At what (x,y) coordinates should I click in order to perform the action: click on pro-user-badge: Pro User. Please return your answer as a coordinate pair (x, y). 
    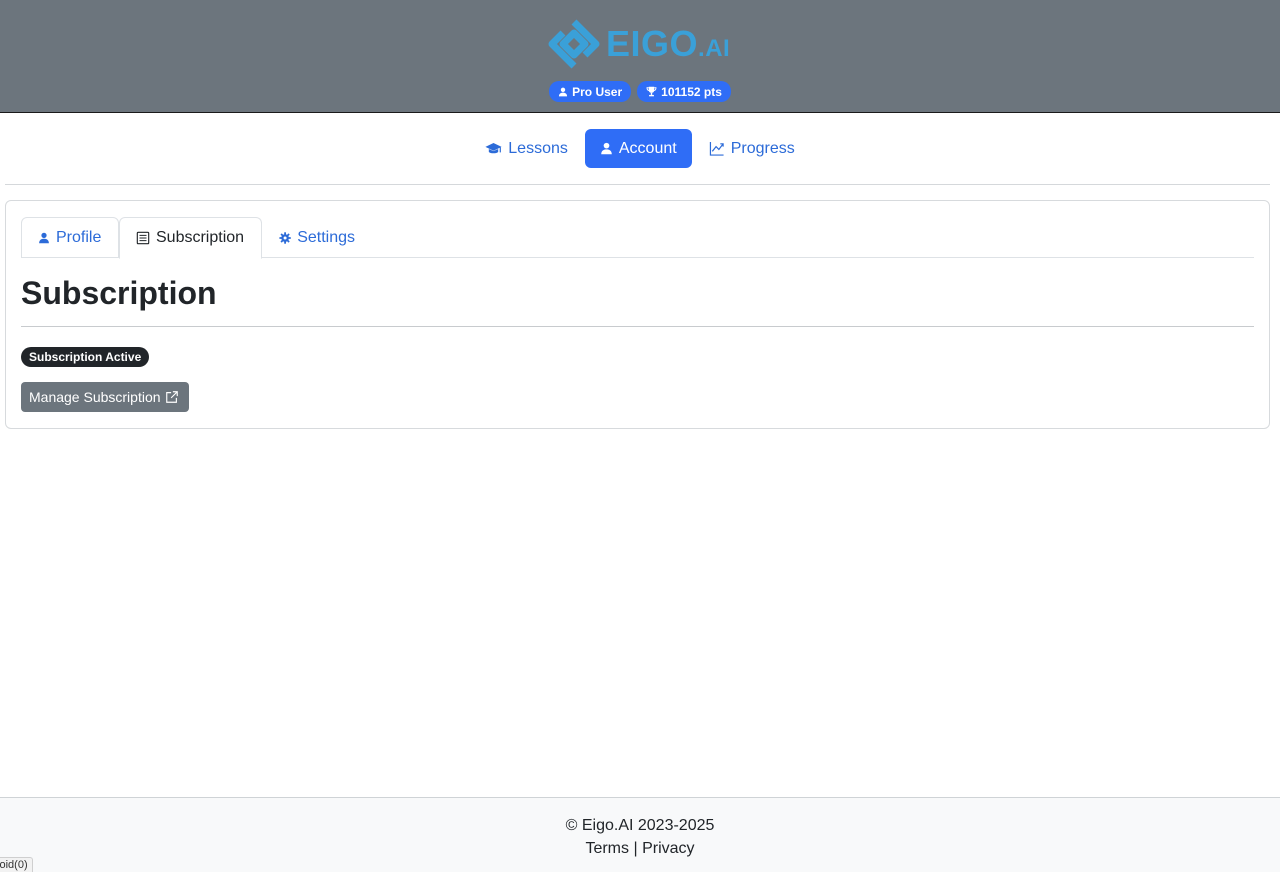
    Looking at the image, I should click on (590, 91).